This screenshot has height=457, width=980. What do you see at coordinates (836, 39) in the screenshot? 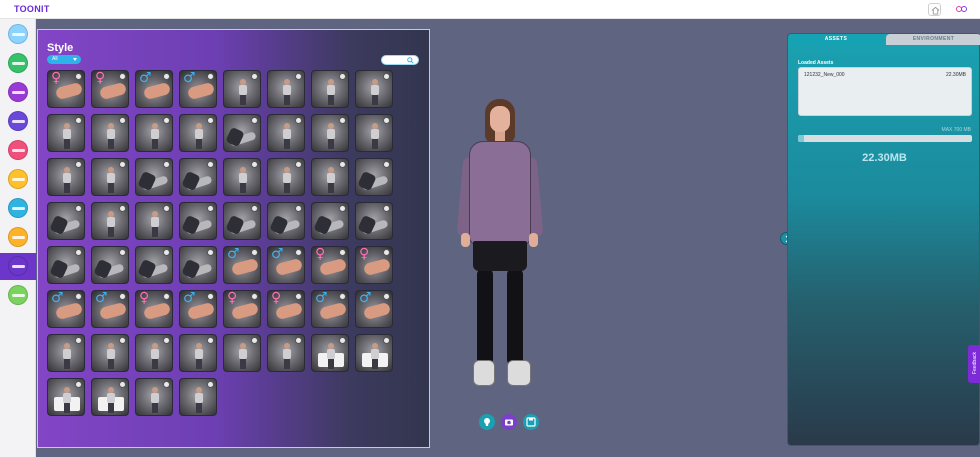
I see `tab-assets: ASSETS` at bounding box center [836, 39].